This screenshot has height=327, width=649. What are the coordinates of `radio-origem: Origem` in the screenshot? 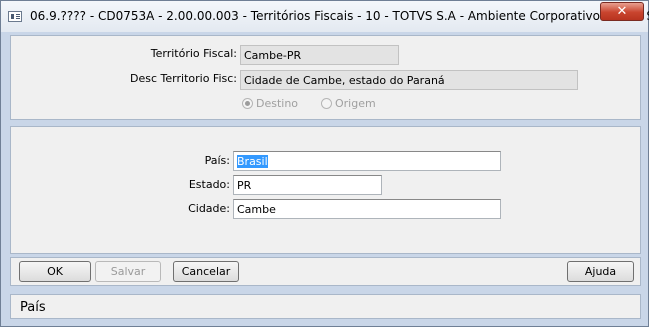 It's located at (348, 103).